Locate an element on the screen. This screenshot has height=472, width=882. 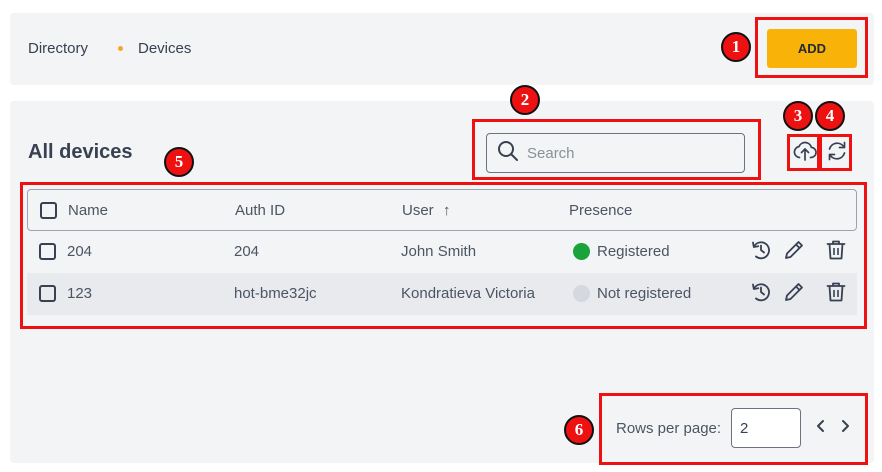
rows-per-page-input is located at coordinates (766, 428).